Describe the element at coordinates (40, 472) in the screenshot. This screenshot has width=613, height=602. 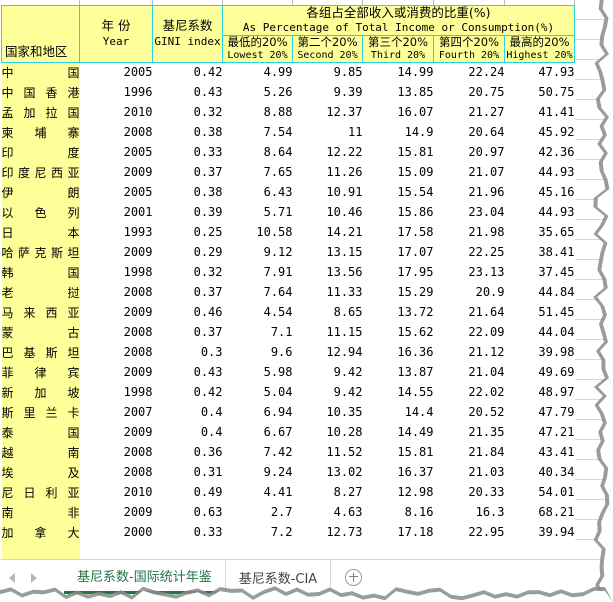
I see `cell-country: 埃及` at that location.